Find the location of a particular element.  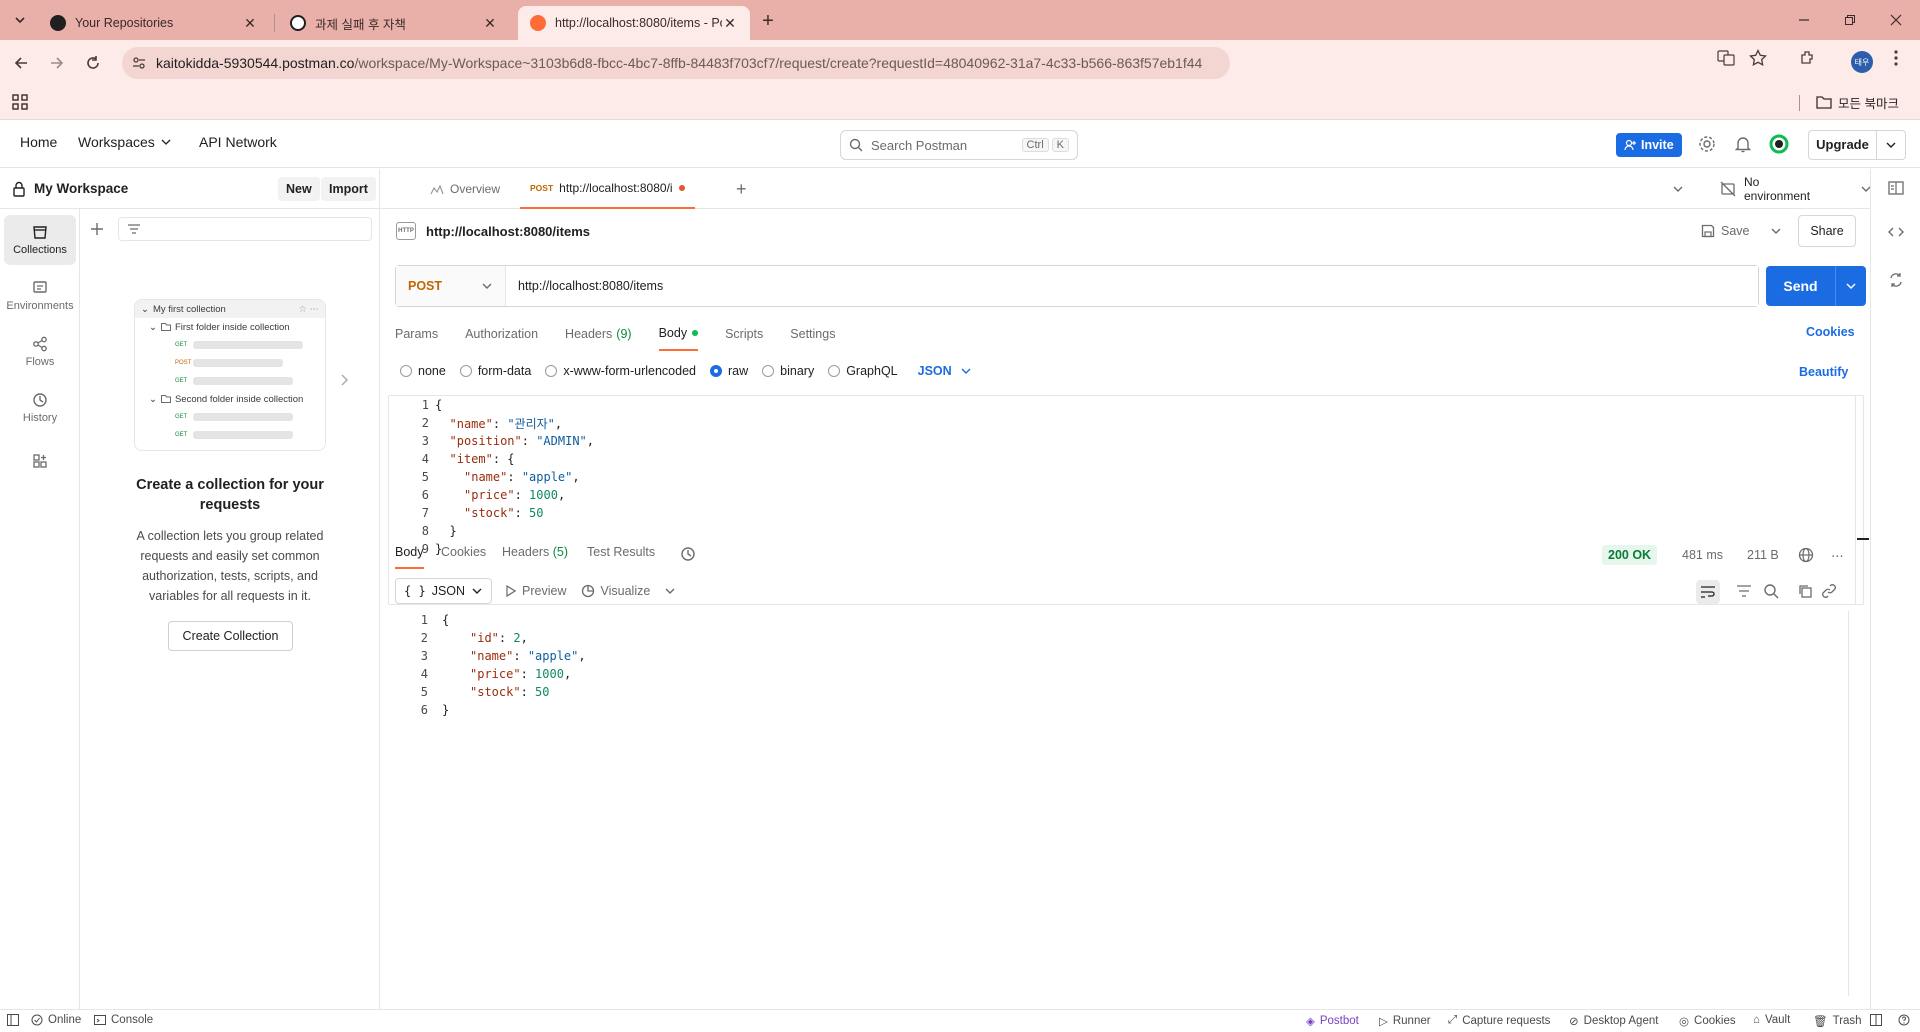

site-info-icon is located at coordinates (139, 63).